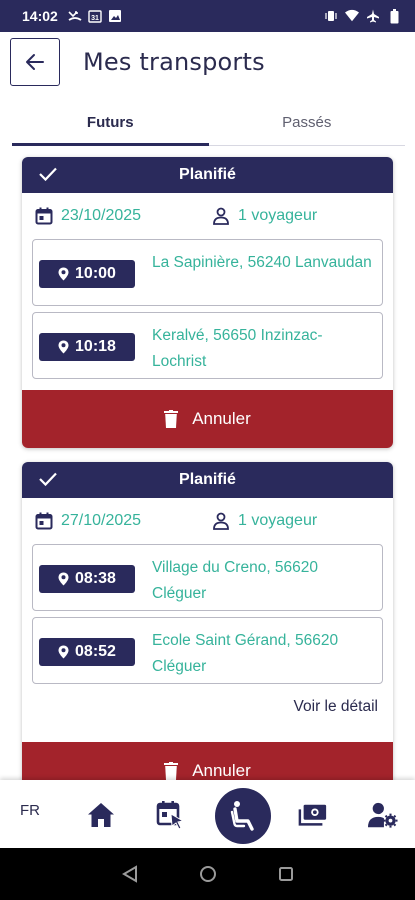 This screenshot has height=900, width=415. Describe the element at coordinates (286, 874) in the screenshot. I see `recents-square-icon` at that location.